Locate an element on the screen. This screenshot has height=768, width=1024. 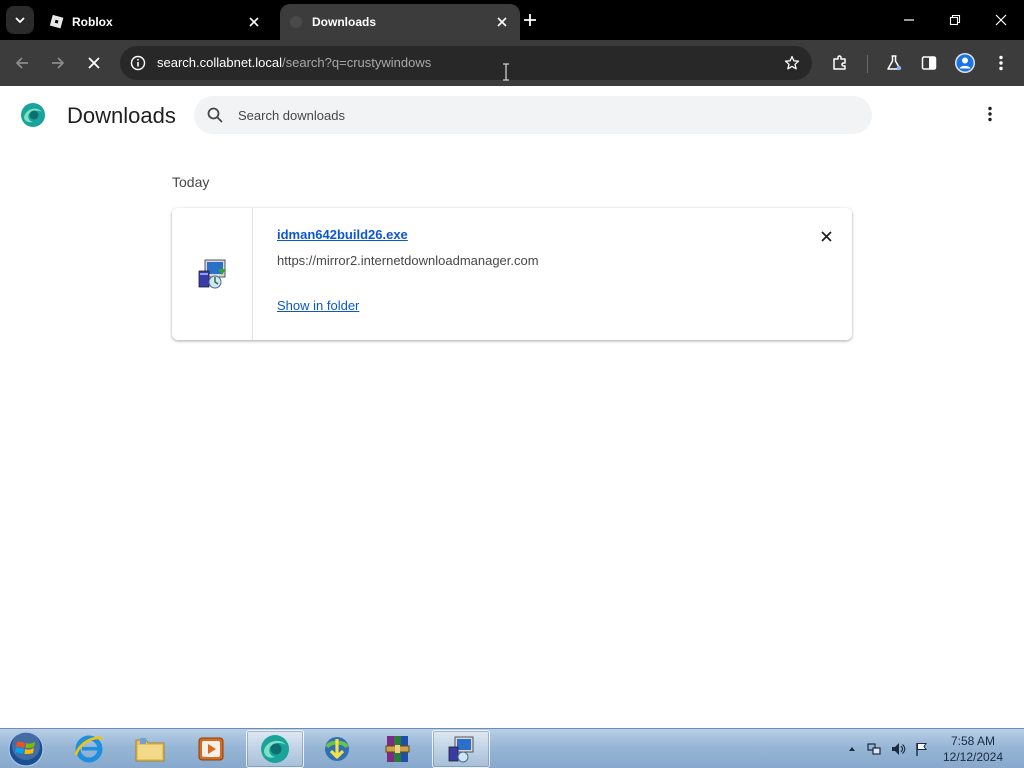
windows-logo-icon is located at coordinates (26, 749).